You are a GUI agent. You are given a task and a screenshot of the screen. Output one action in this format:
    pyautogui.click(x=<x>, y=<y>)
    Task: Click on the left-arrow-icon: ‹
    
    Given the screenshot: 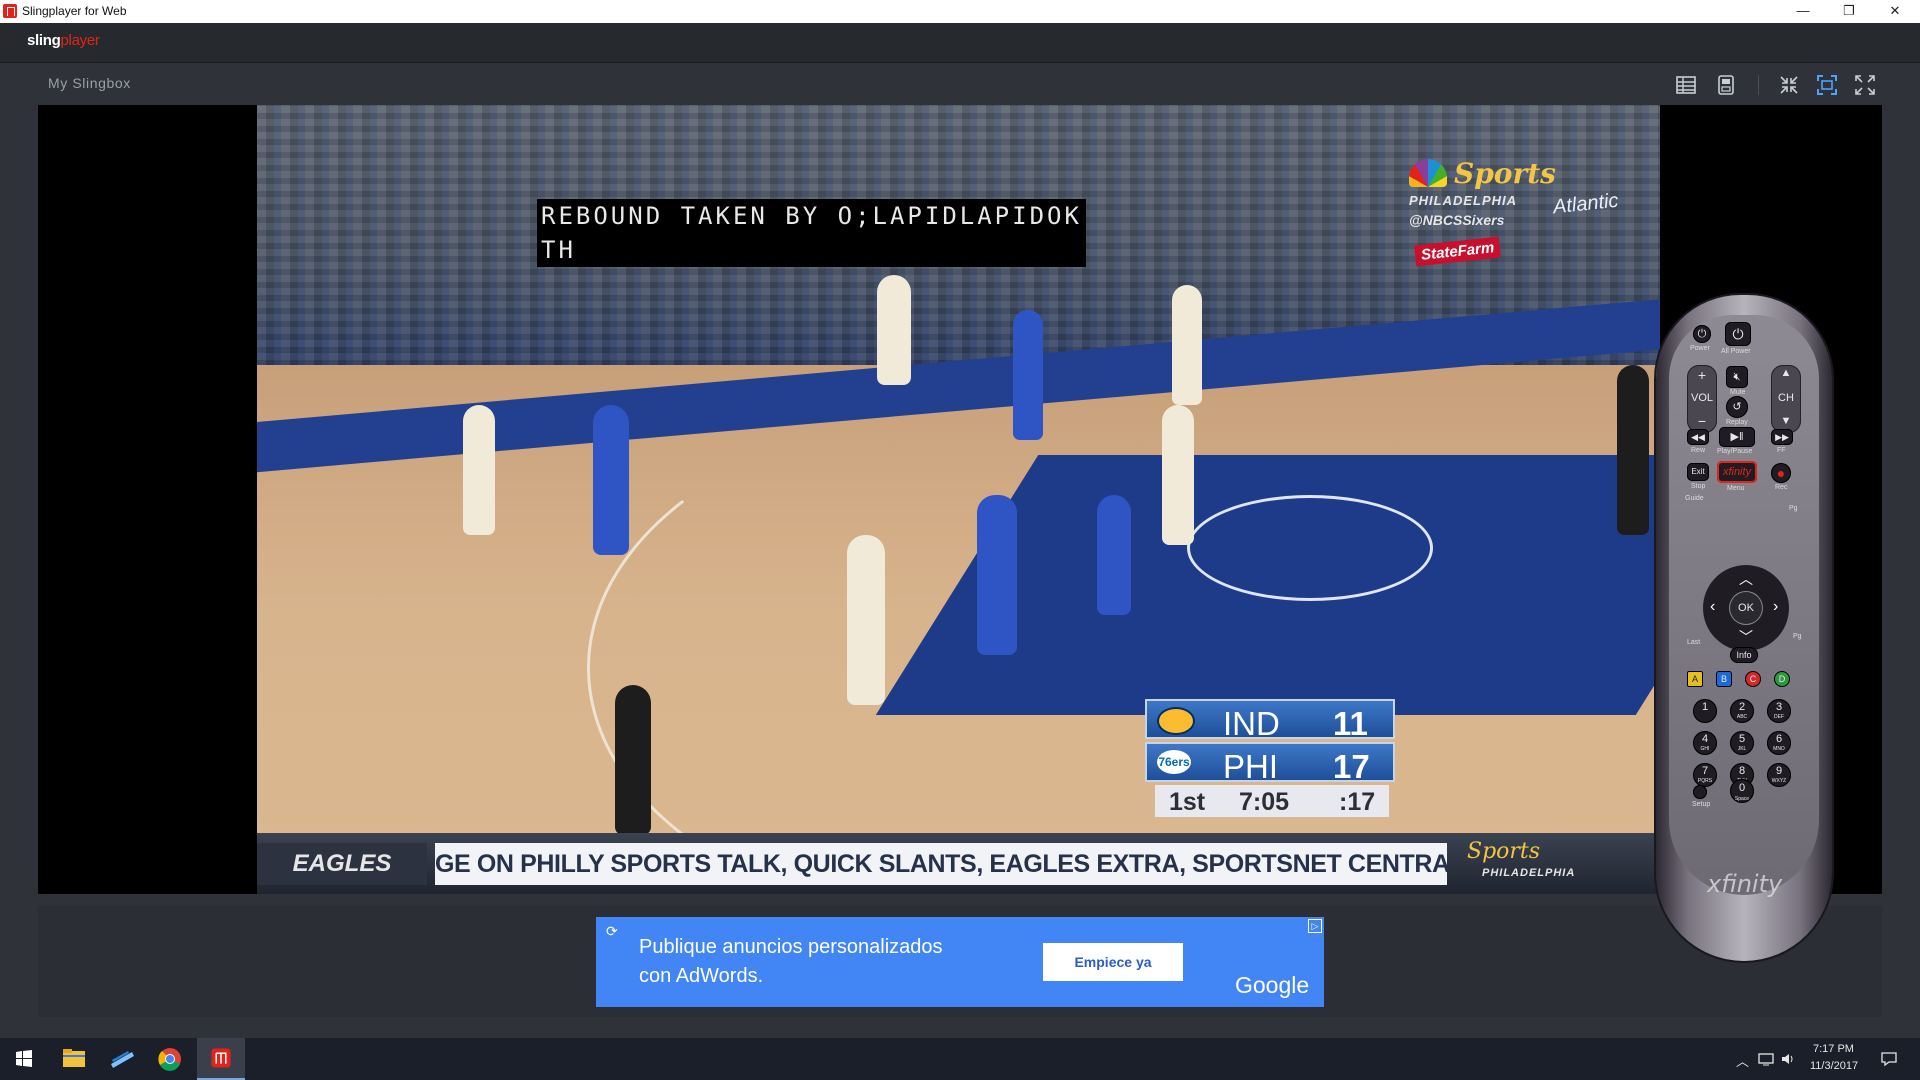 What is the action you would take?
    pyautogui.click(x=1712, y=607)
    